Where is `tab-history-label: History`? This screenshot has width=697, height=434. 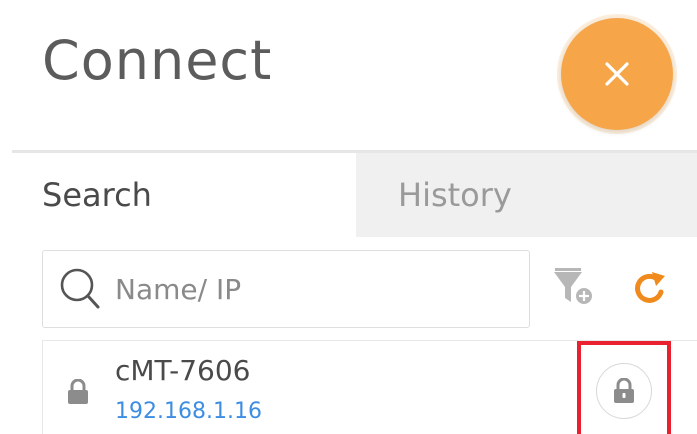 tab-history-label: History is located at coordinates (455, 195).